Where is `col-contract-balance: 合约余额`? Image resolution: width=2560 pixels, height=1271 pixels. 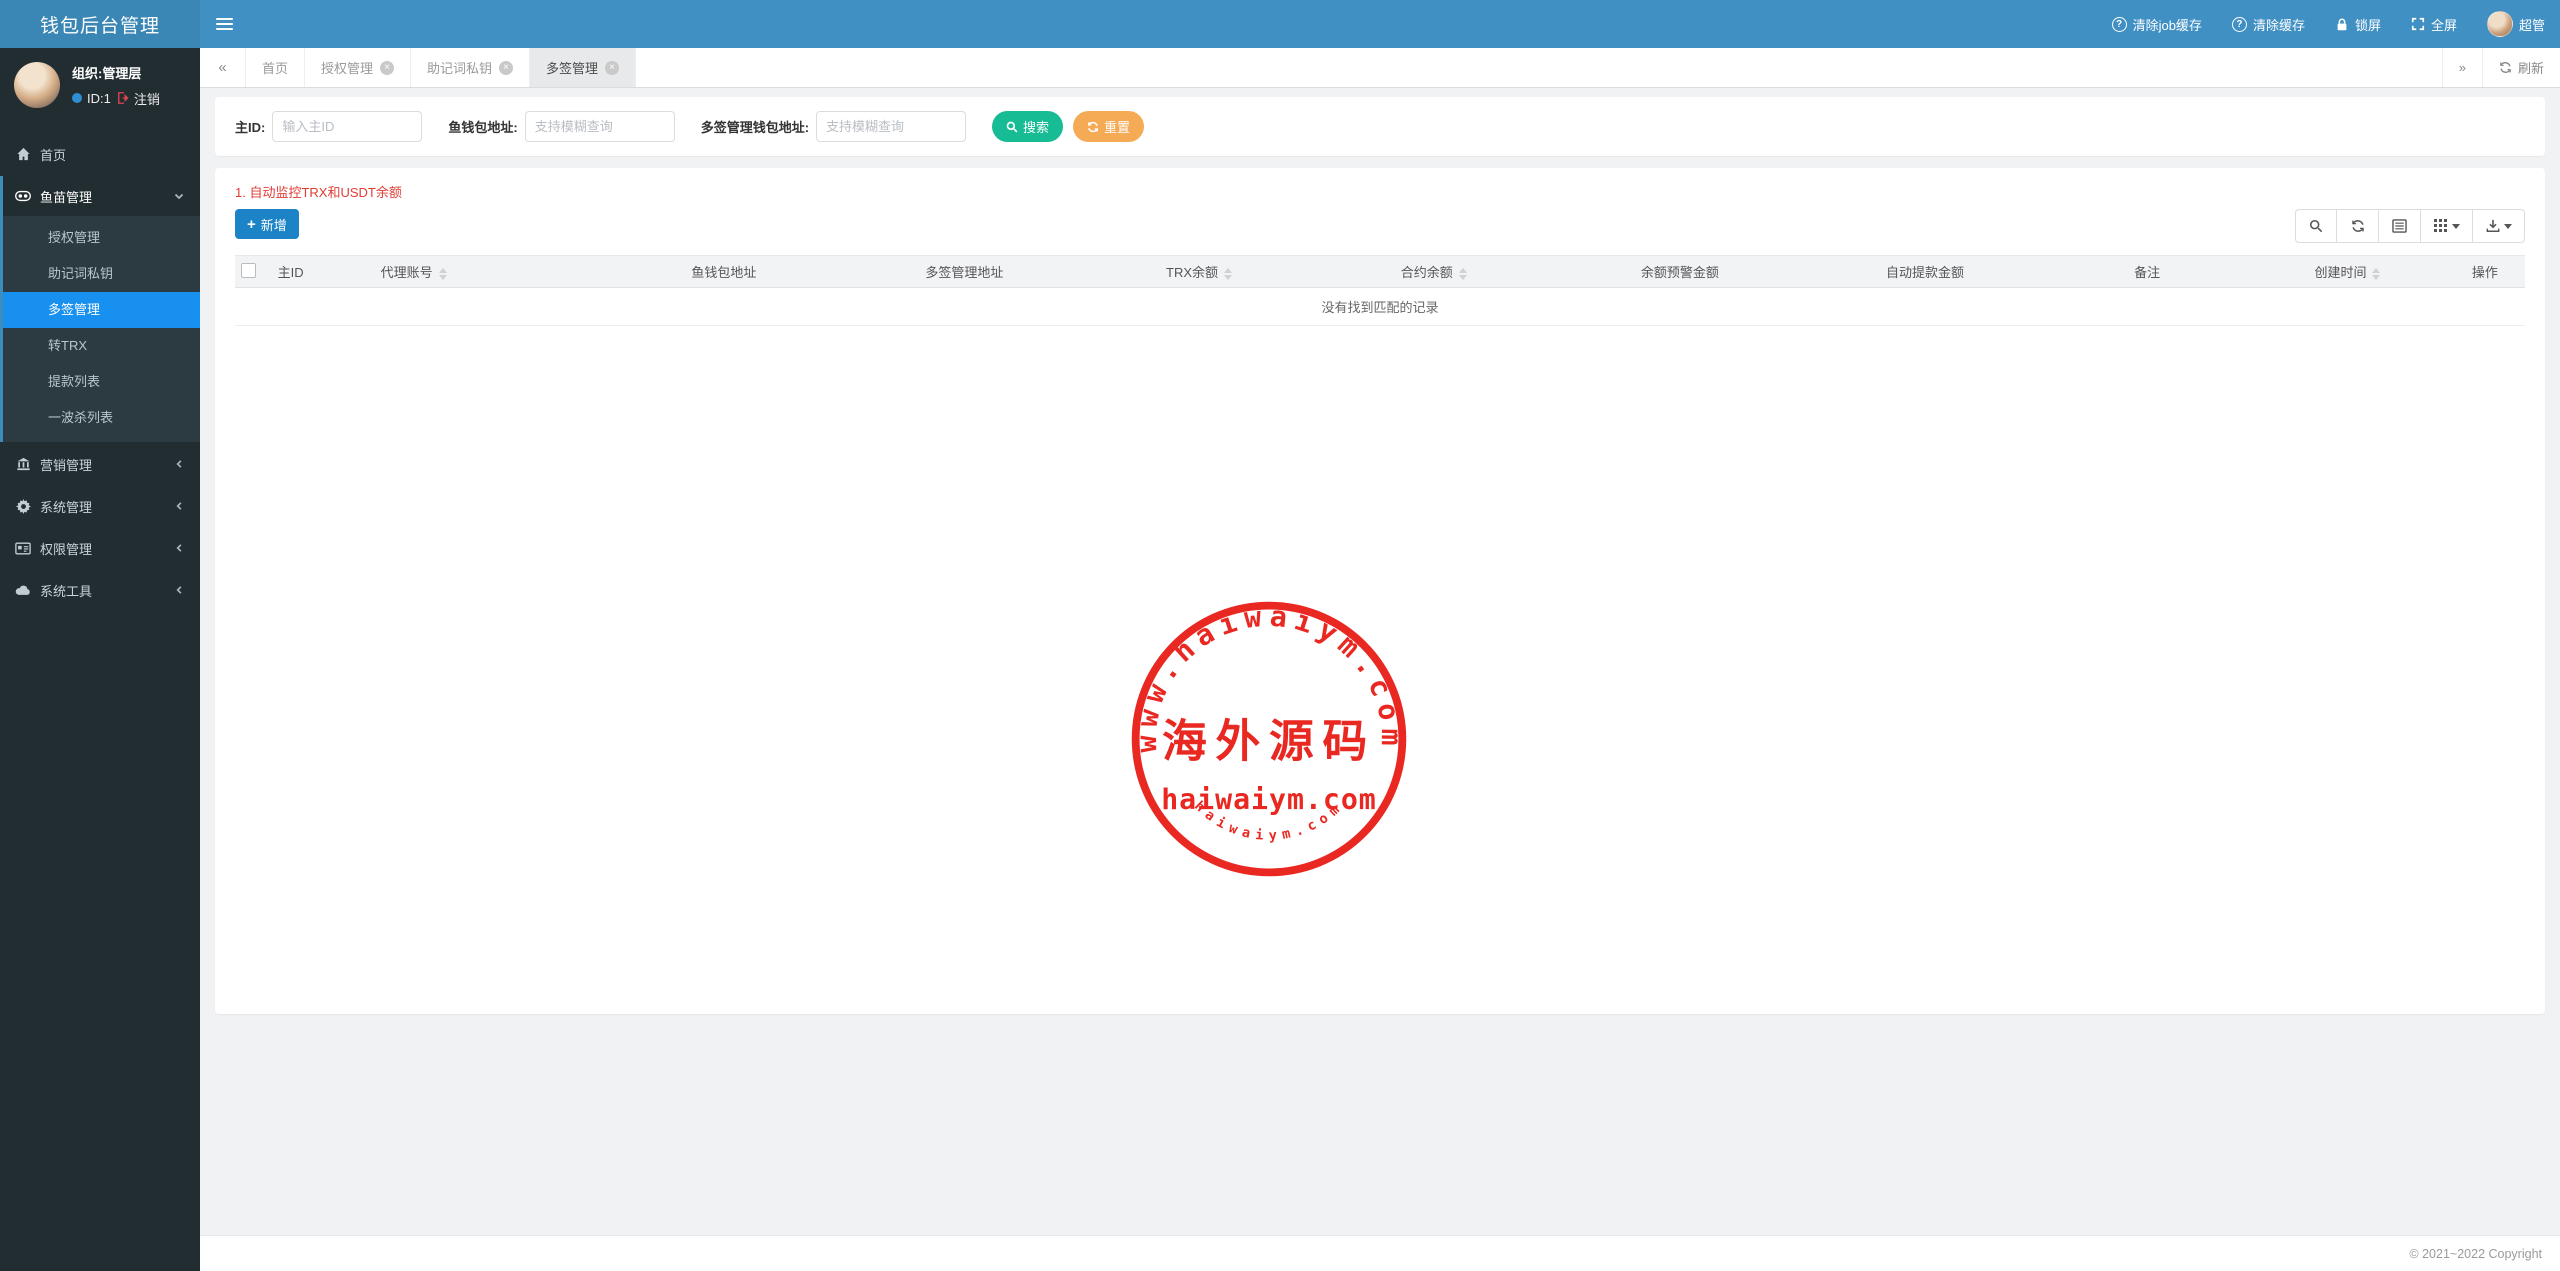
col-contract-balance: 合约余额 is located at coordinates (1433, 271).